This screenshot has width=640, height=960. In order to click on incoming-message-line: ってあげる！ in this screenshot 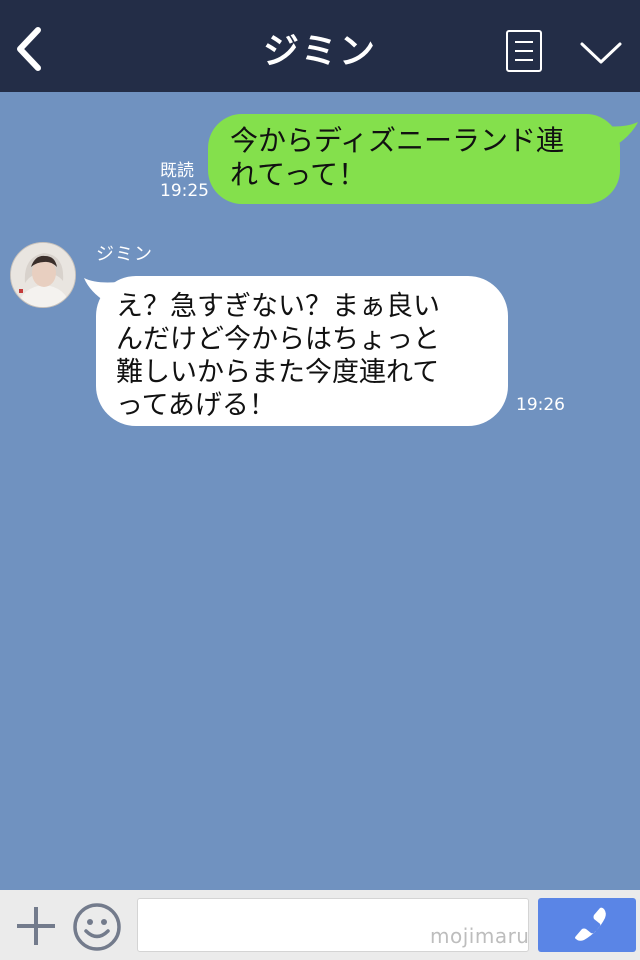, I will do `click(196, 405)`.